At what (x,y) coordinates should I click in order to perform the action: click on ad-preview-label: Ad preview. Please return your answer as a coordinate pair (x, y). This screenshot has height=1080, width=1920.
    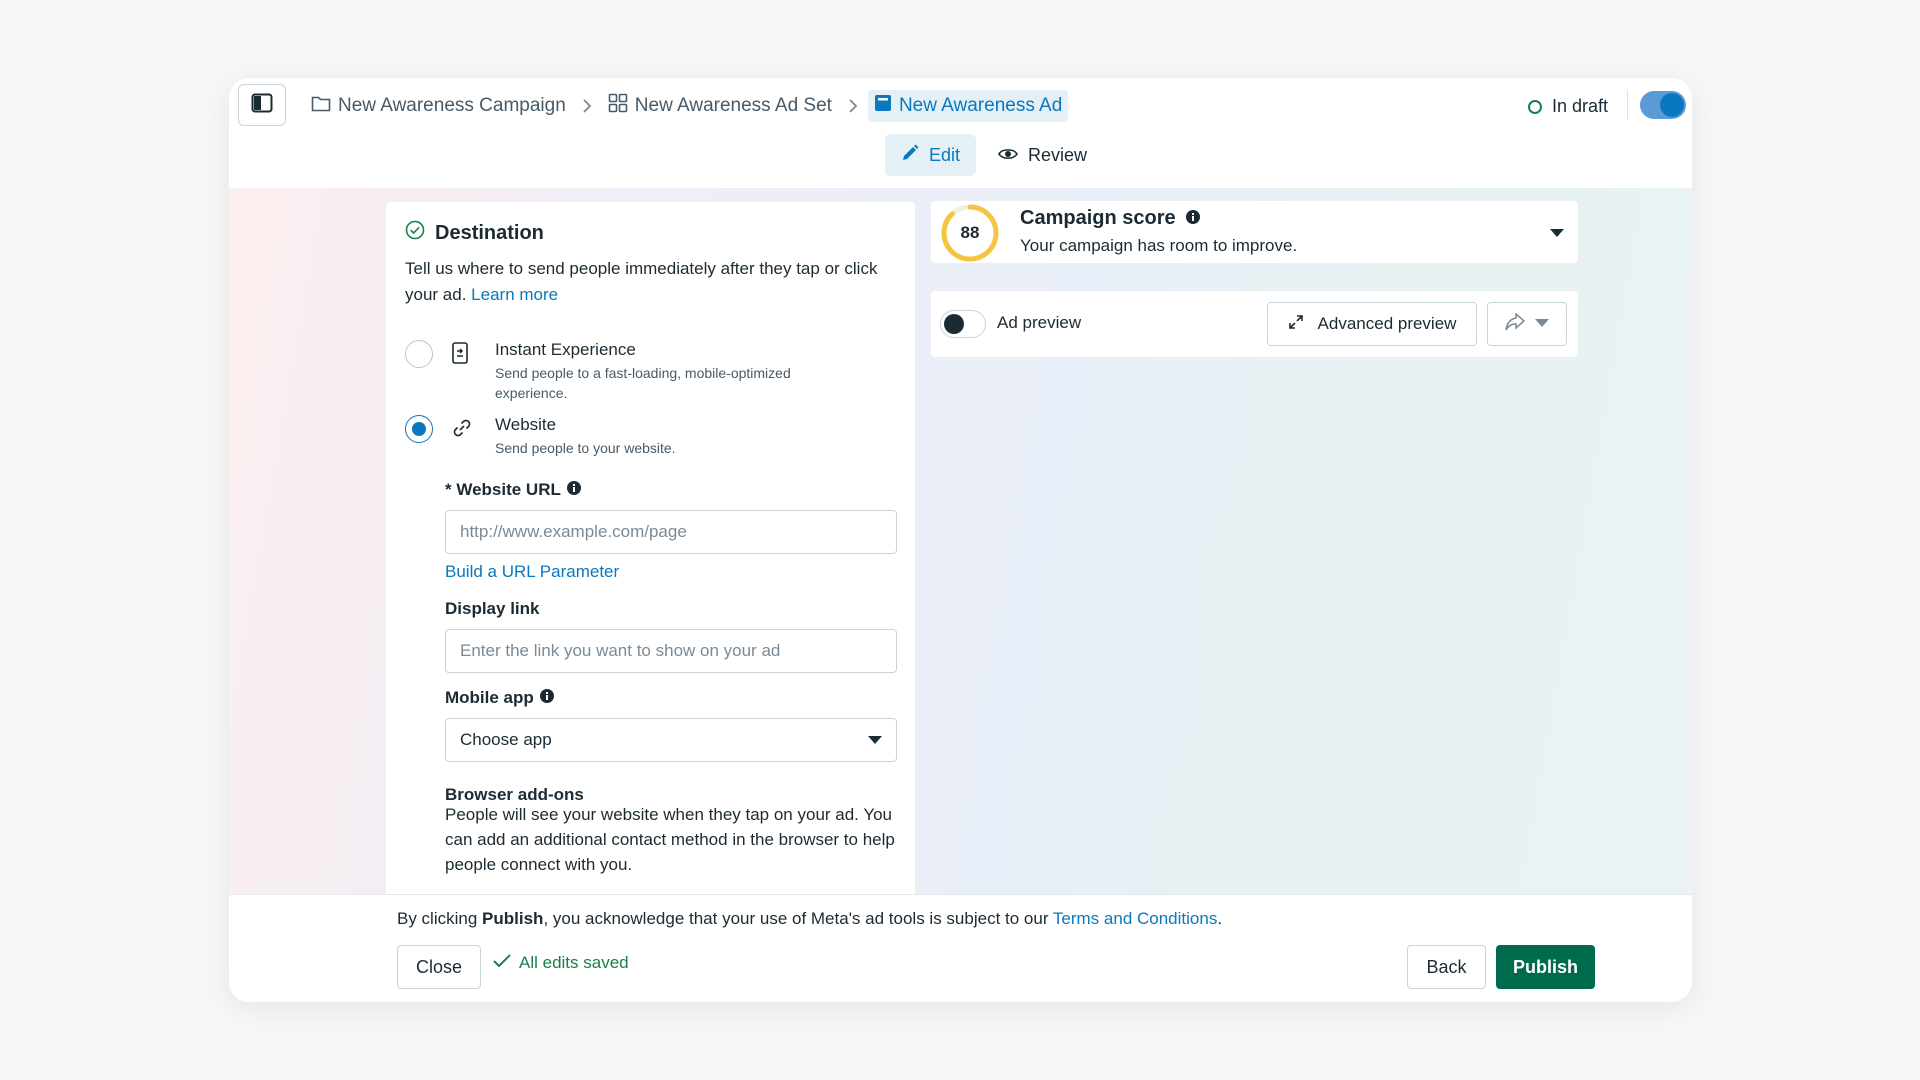
    Looking at the image, I should click on (1039, 322).